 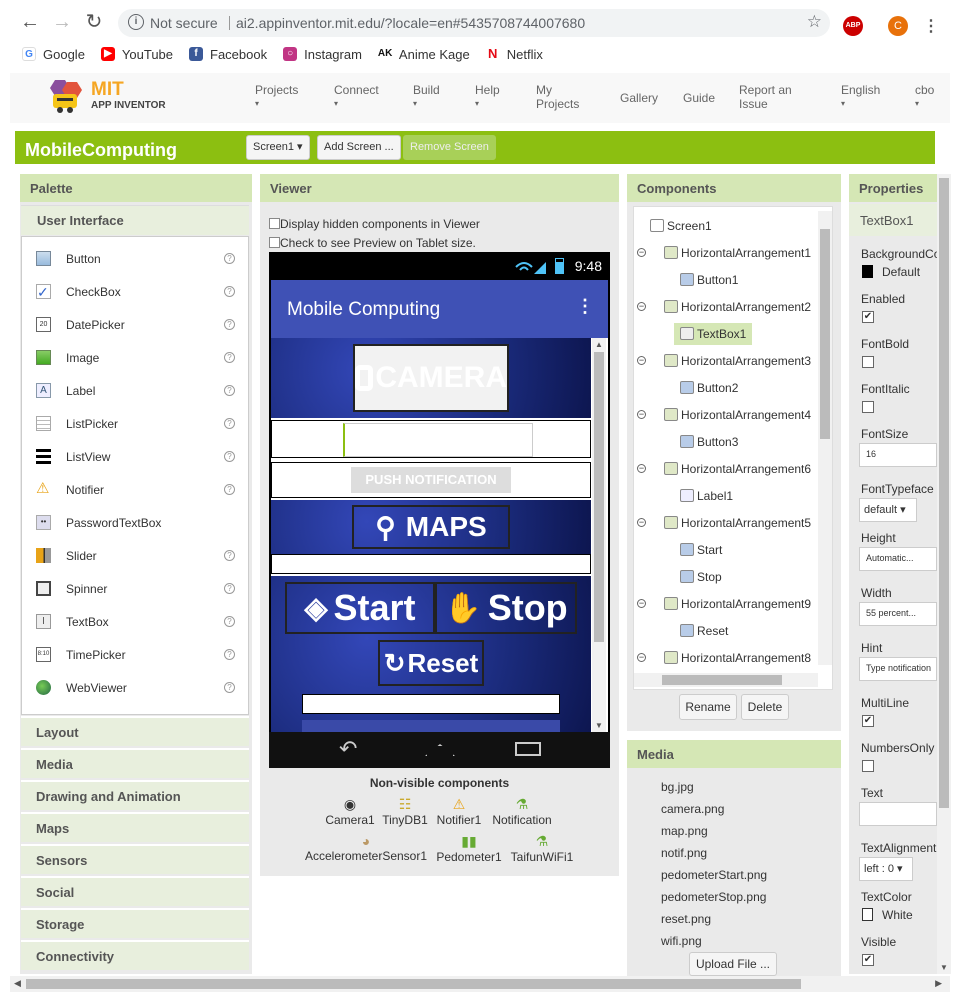 What do you see at coordinates (136, 391) in the screenshot?
I see `palette-item-label: A Label?` at bounding box center [136, 391].